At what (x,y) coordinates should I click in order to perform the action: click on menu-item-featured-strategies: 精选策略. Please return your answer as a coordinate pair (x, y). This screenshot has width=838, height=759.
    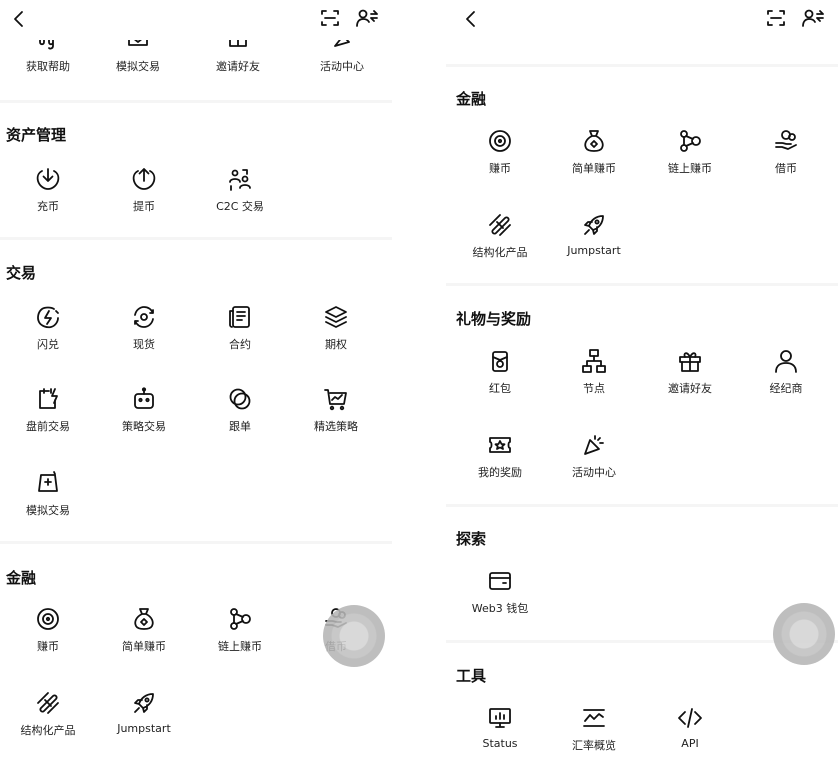
    Looking at the image, I should click on (336, 410).